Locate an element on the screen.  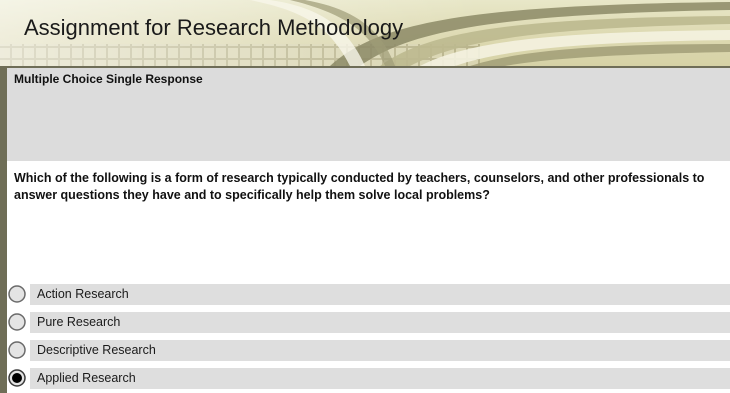
option-descriptive-research: Descriptive Research is located at coordinates (368, 350).